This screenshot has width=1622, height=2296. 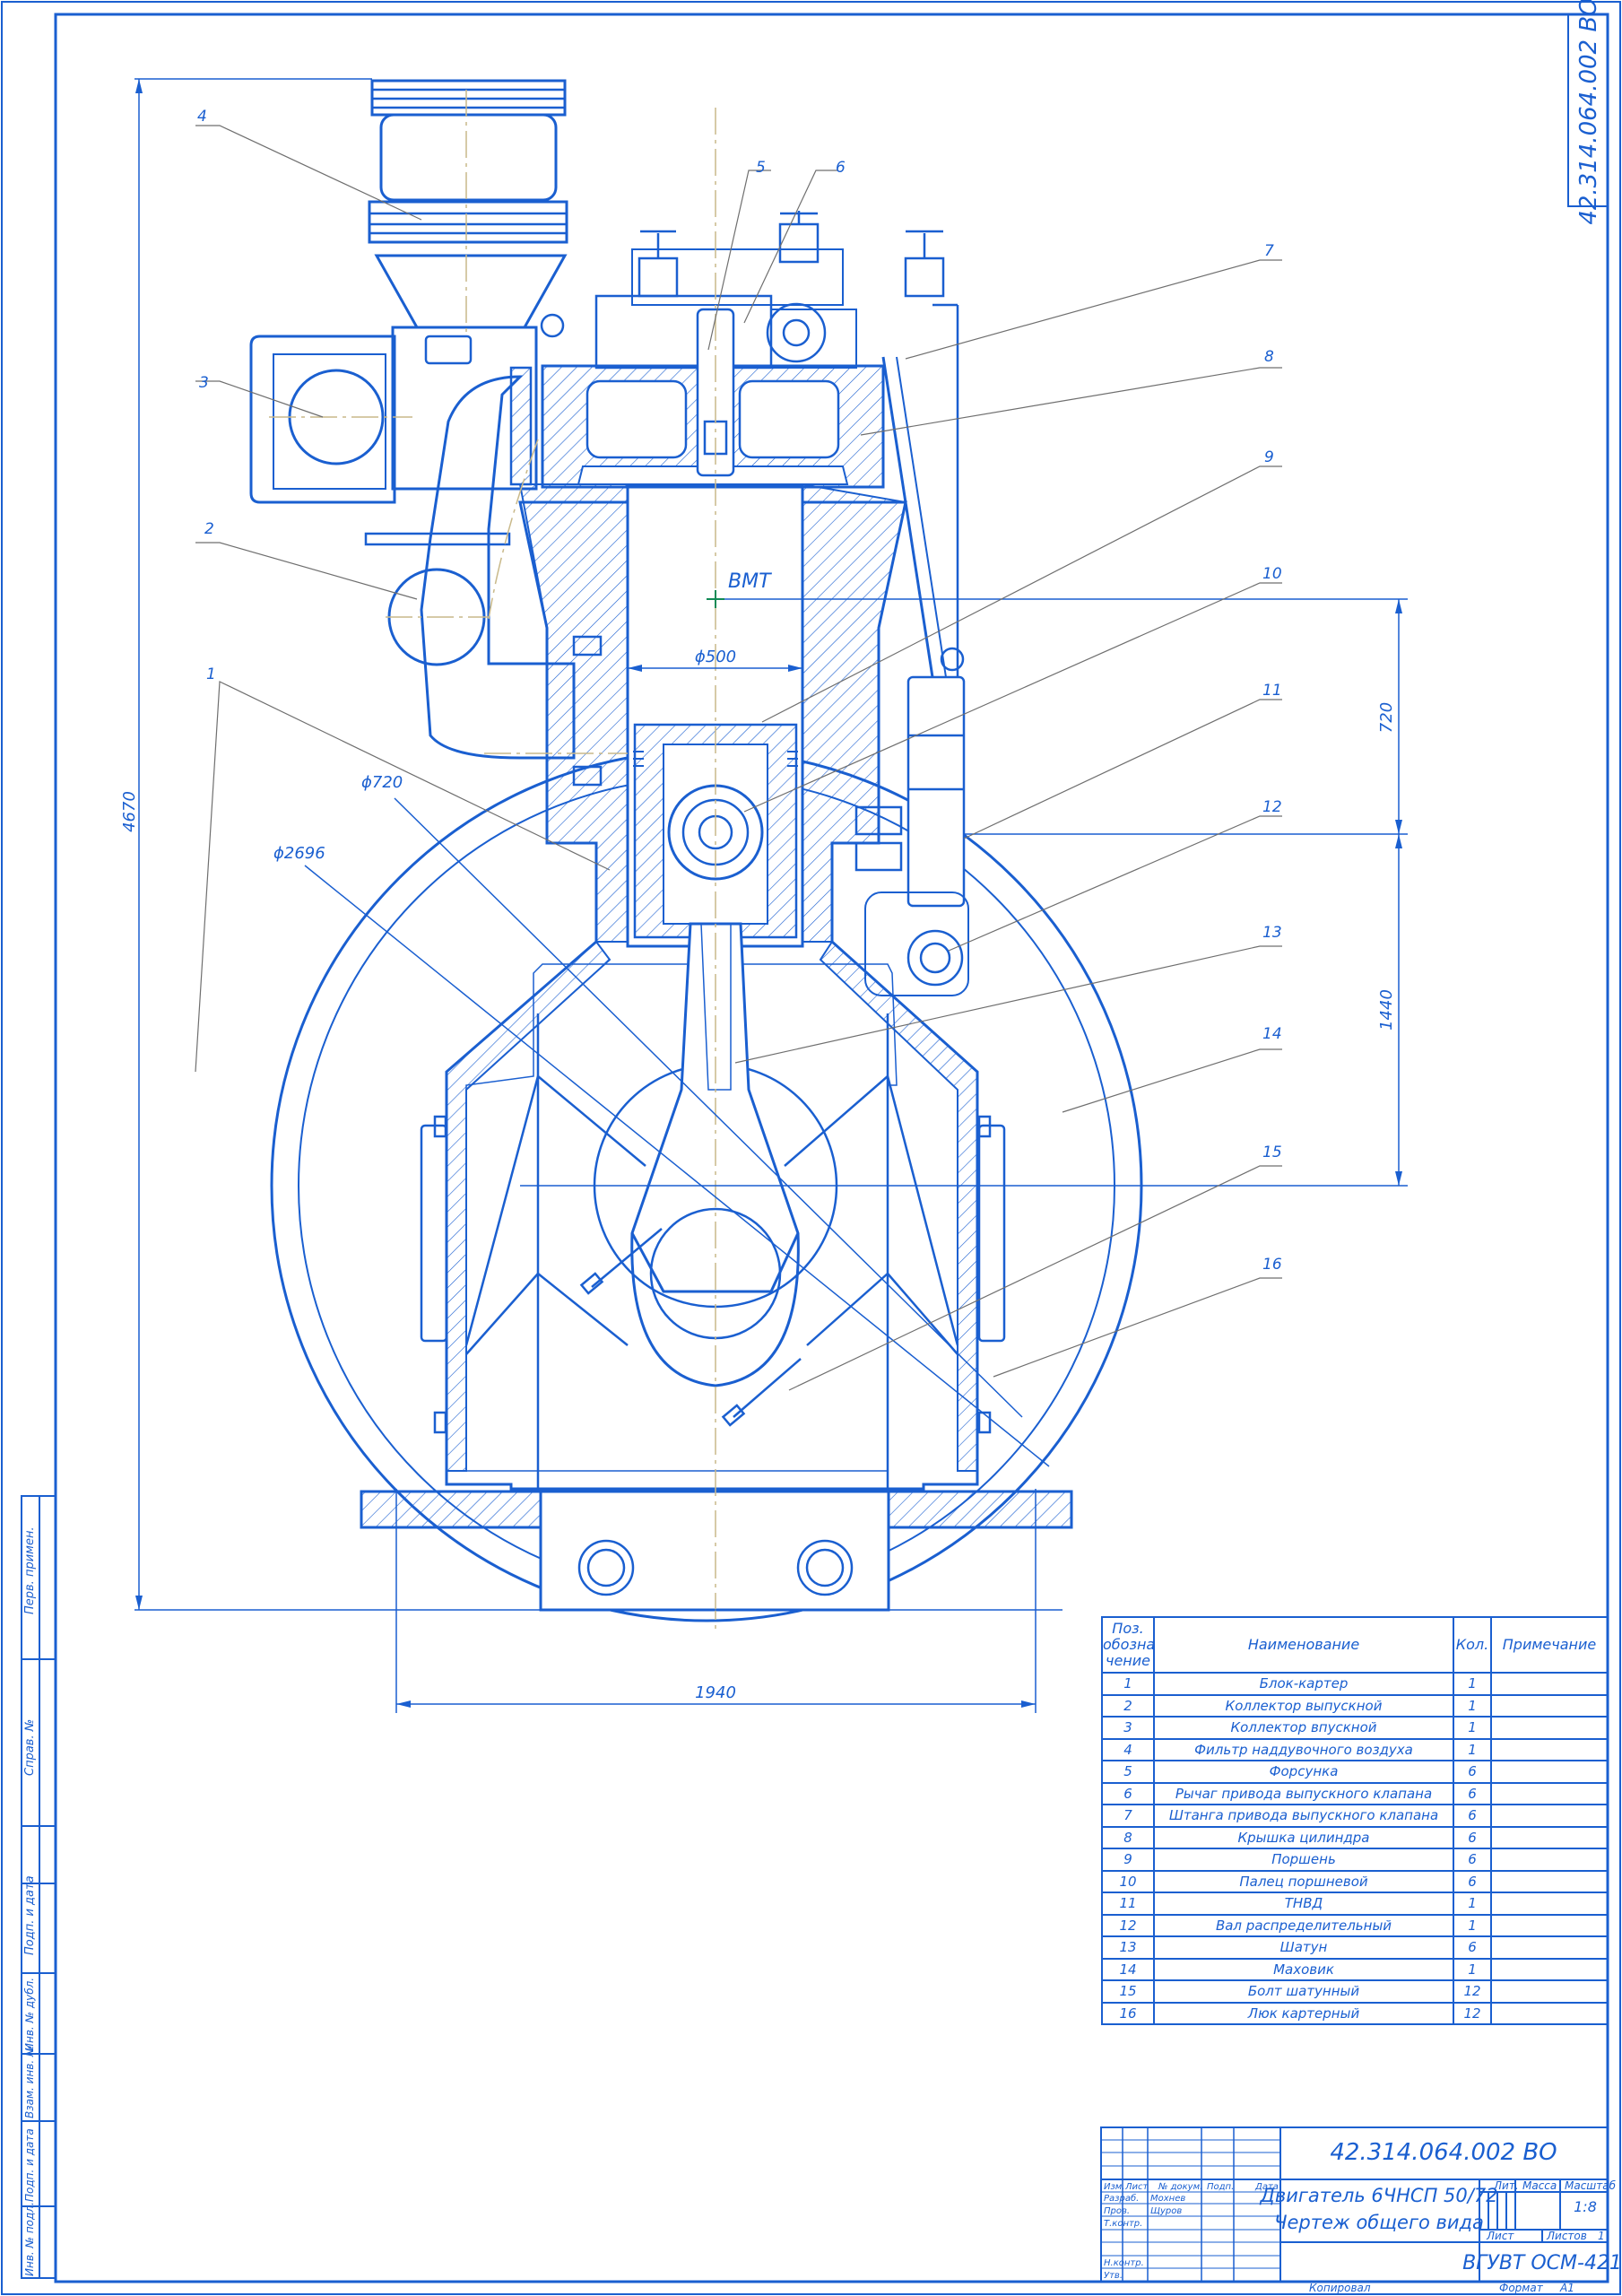 I want to click on table-row: 5 Форсунка 6, so click(x=1355, y=1772).